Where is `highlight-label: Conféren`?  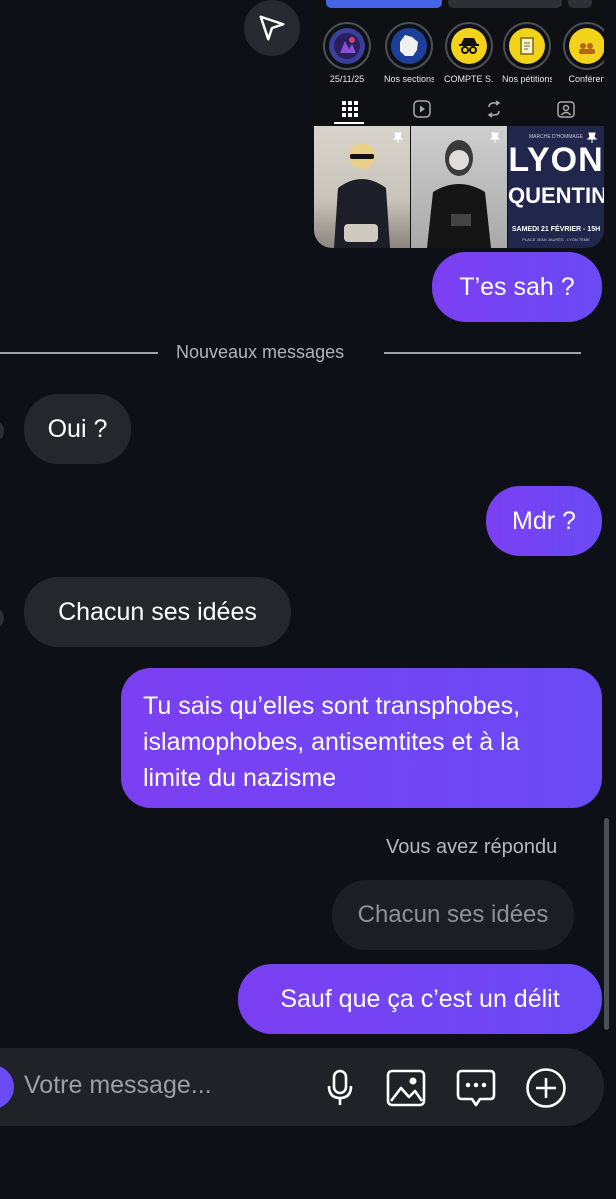
highlight-label: Conféren is located at coordinates (586, 79).